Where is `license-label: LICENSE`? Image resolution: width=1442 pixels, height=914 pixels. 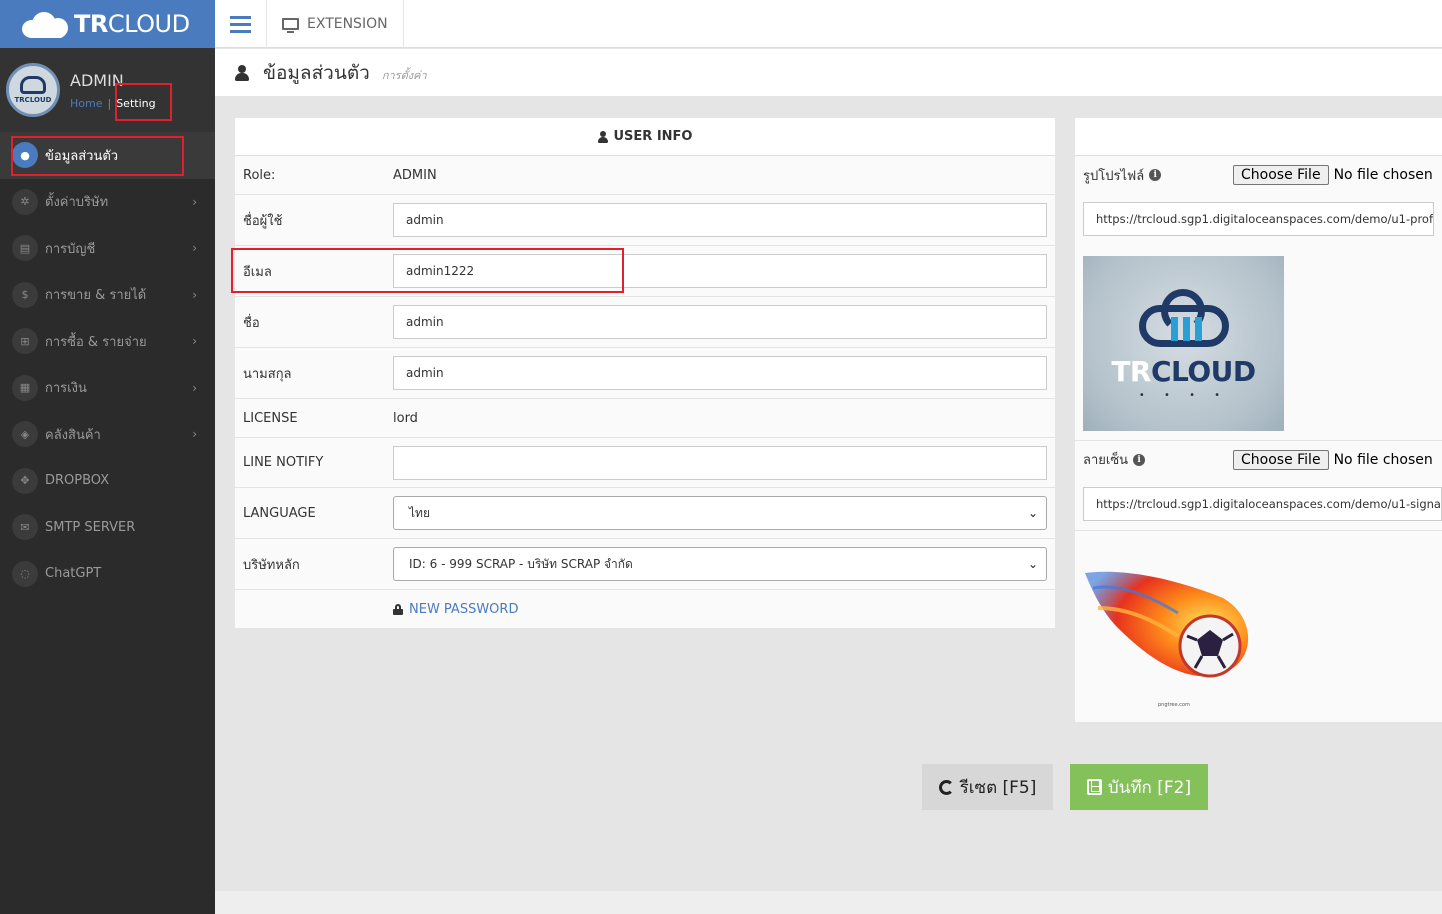 license-label: LICENSE is located at coordinates (270, 418).